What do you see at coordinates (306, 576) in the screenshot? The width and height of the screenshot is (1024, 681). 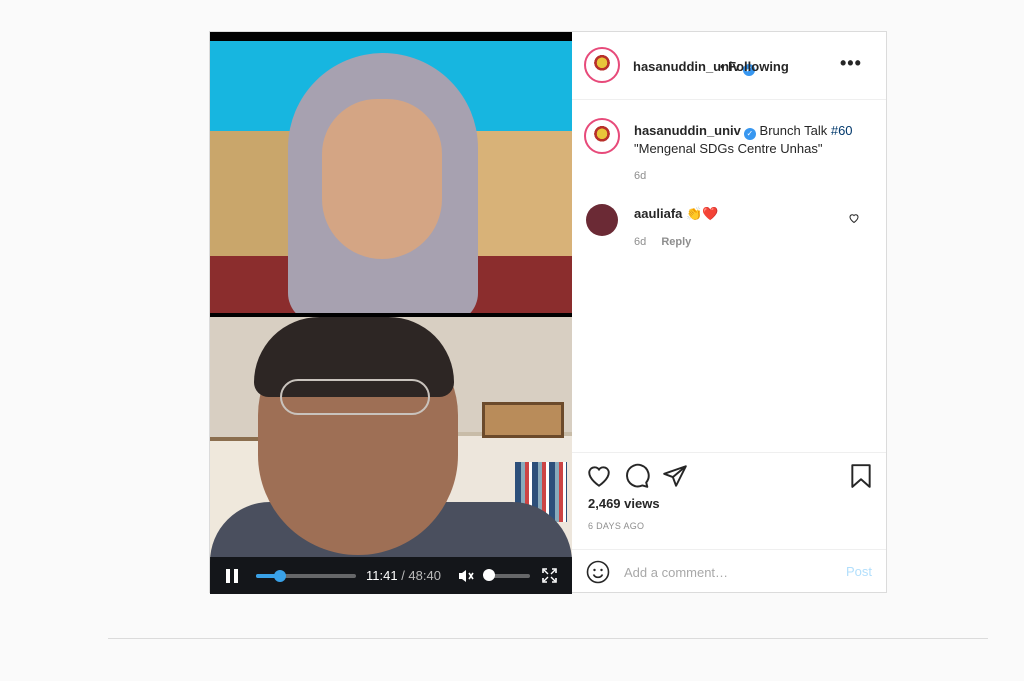 I see `progress-slider` at bounding box center [306, 576].